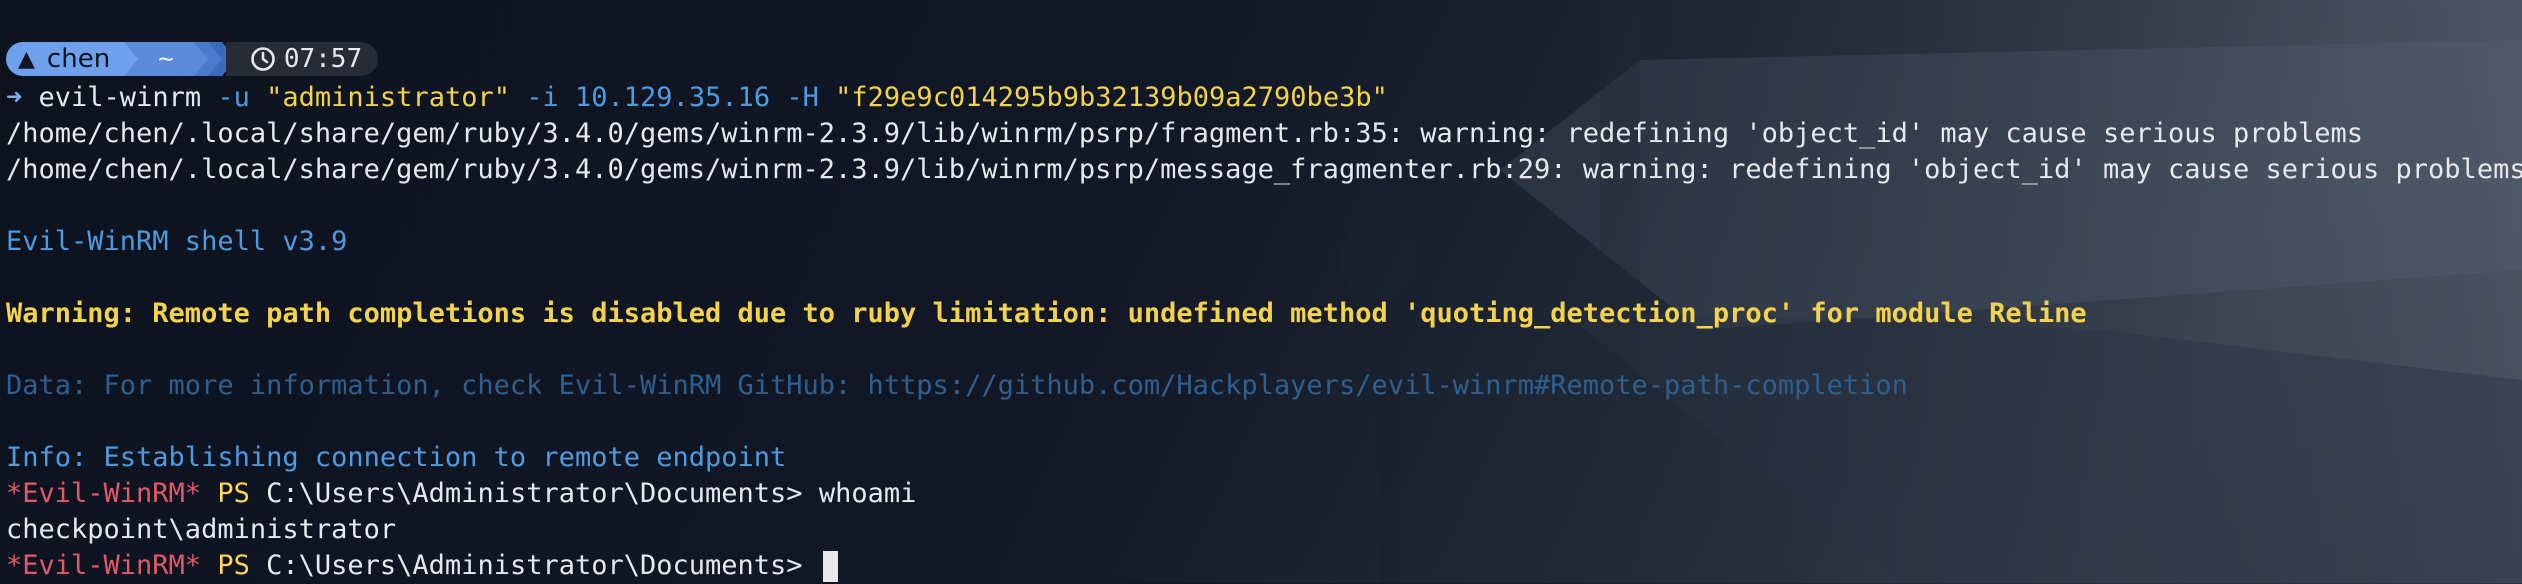 This screenshot has width=2522, height=584. I want to click on shell-banner: Evil-WinRM shell v3.9, so click(177, 241).